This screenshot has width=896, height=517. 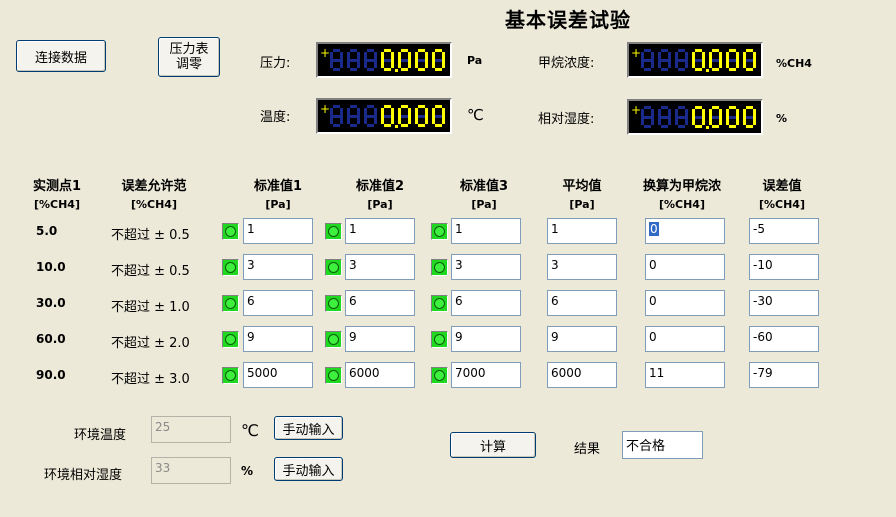 I want to click on pressure-unit: Pa, so click(x=475, y=60).